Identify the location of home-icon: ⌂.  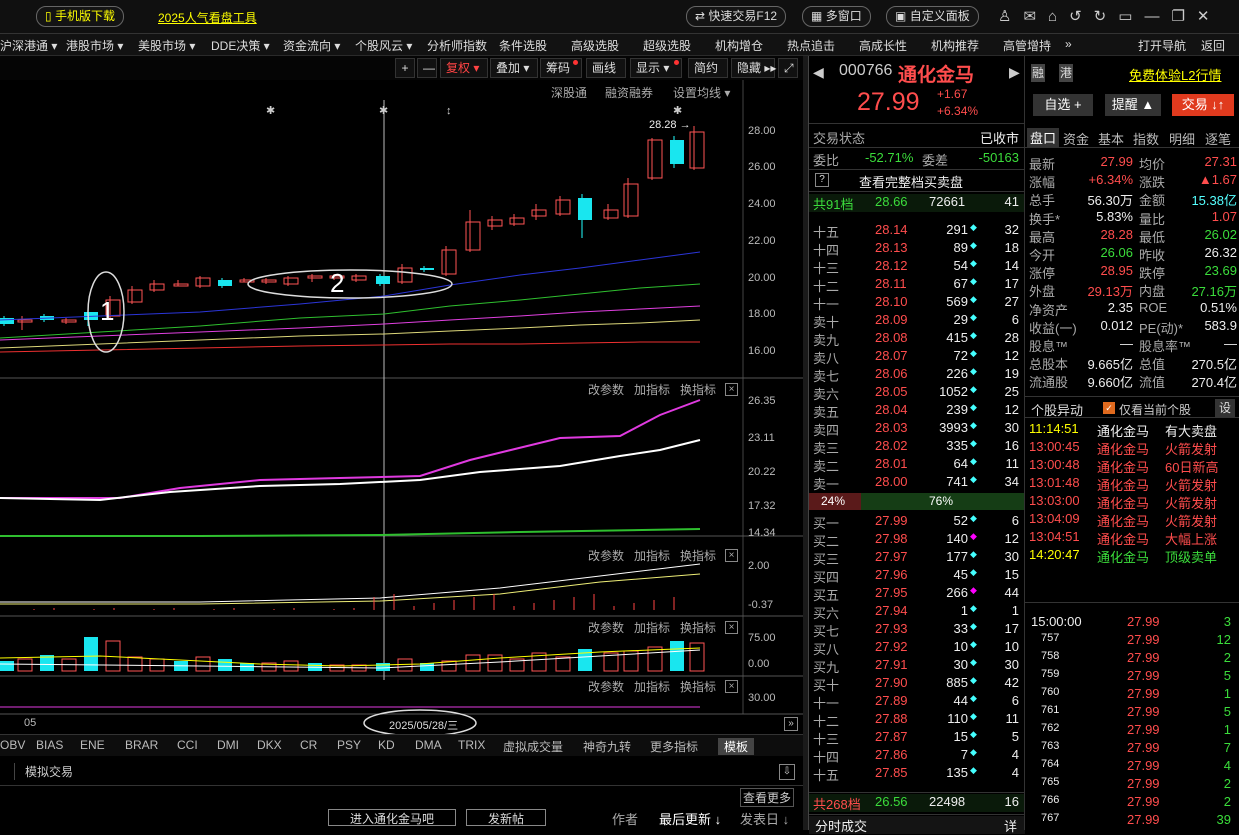
(1058, 16).